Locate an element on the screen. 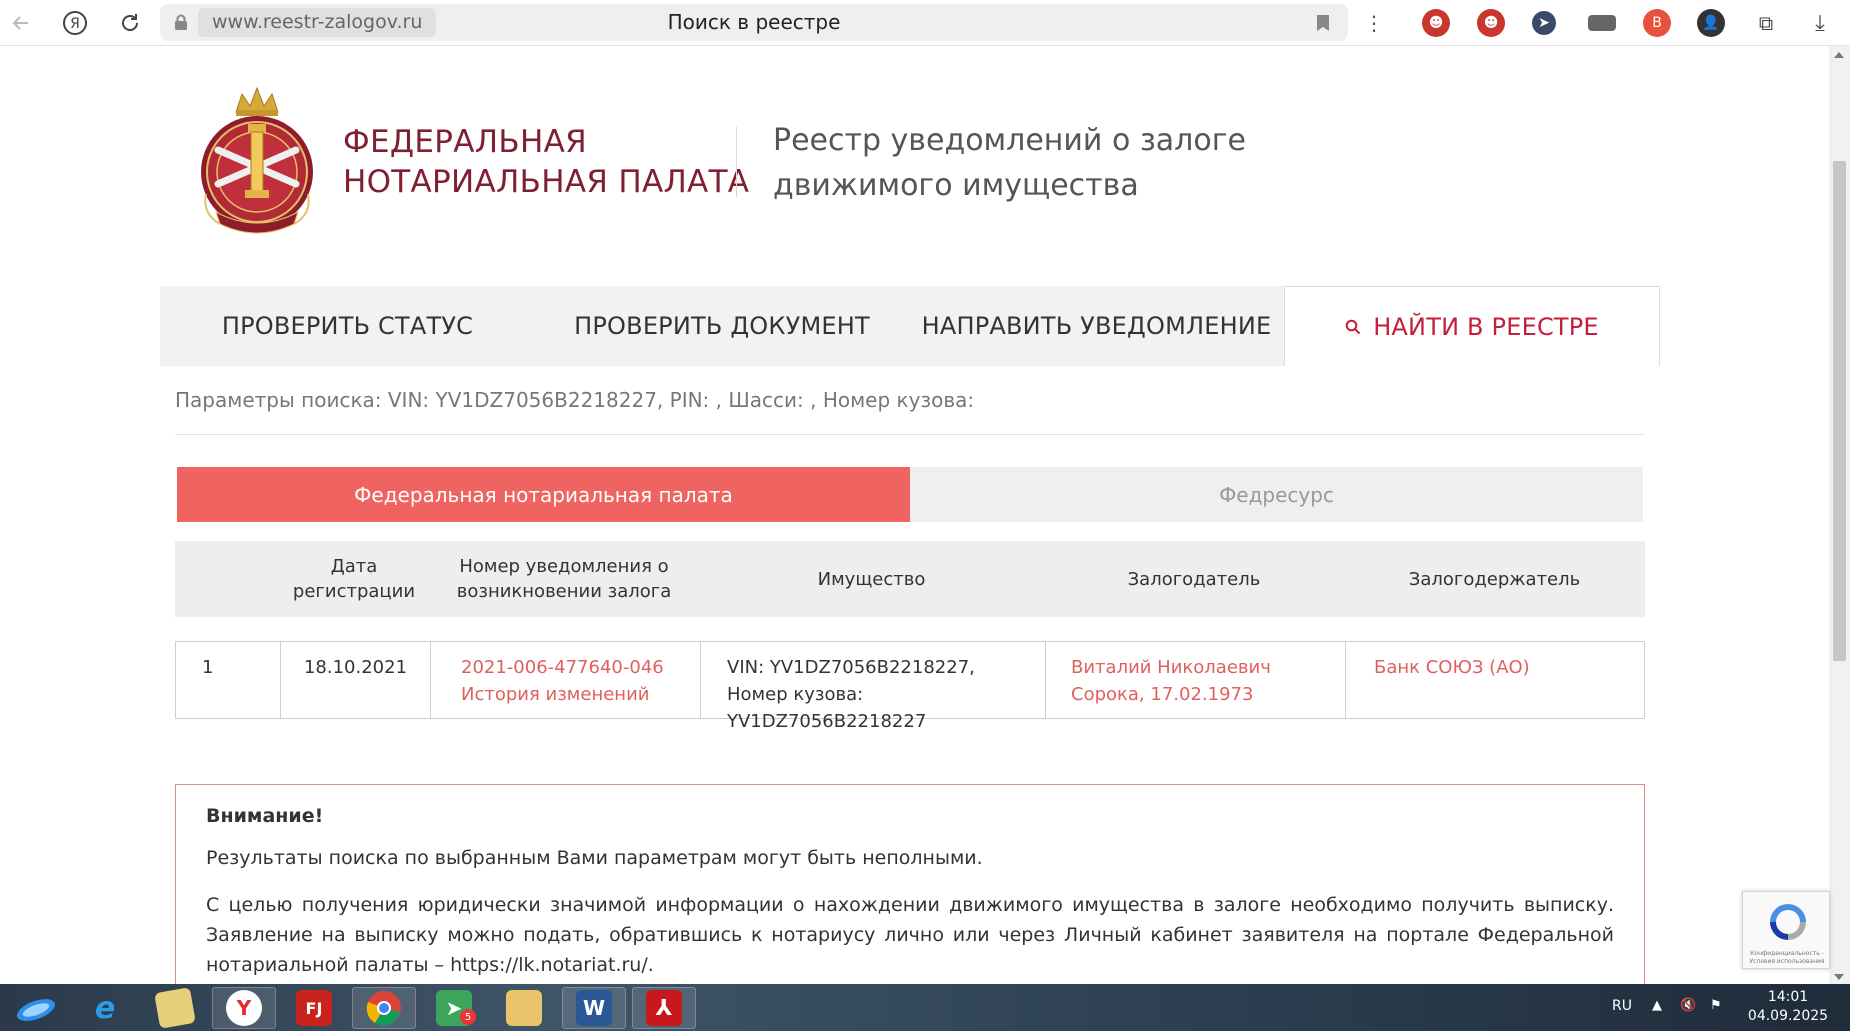 Image resolution: width=1850 pixels, height=1031 pixels. folder-icon is located at coordinates (524, 1008).